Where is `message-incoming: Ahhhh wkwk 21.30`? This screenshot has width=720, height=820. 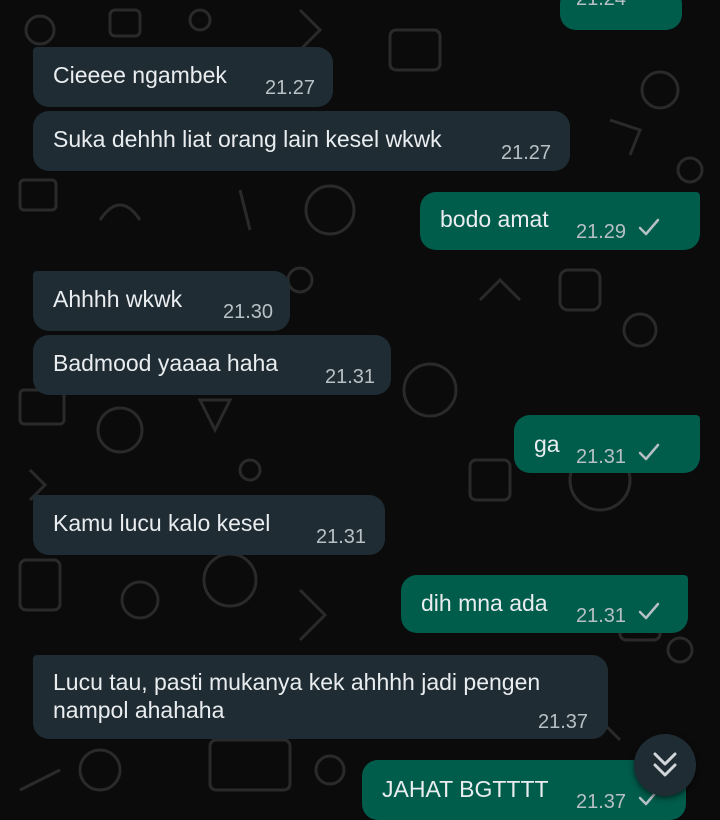
message-incoming: Ahhhh wkwk 21.30 is located at coordinates (161, 301).